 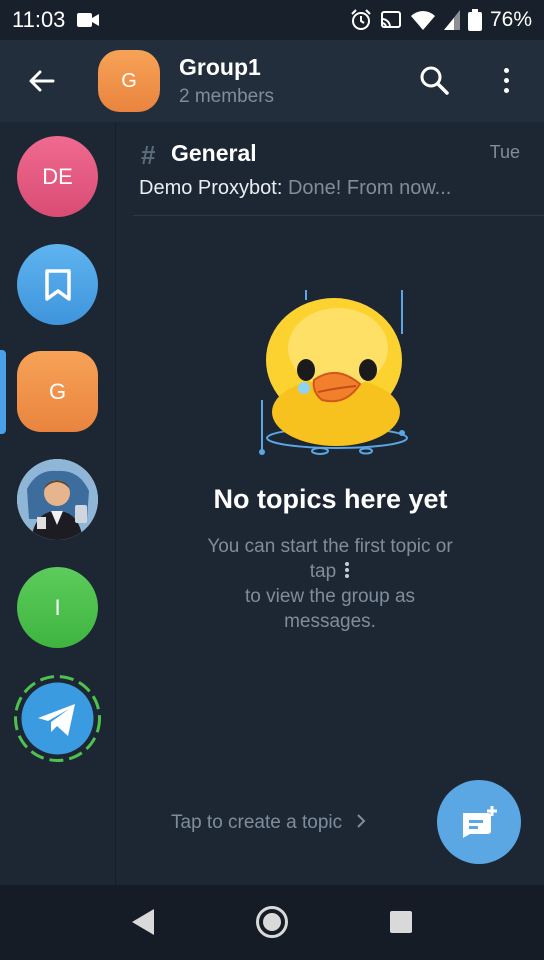 I want to click on arrow-left-icon, so click(x=42, y=81).